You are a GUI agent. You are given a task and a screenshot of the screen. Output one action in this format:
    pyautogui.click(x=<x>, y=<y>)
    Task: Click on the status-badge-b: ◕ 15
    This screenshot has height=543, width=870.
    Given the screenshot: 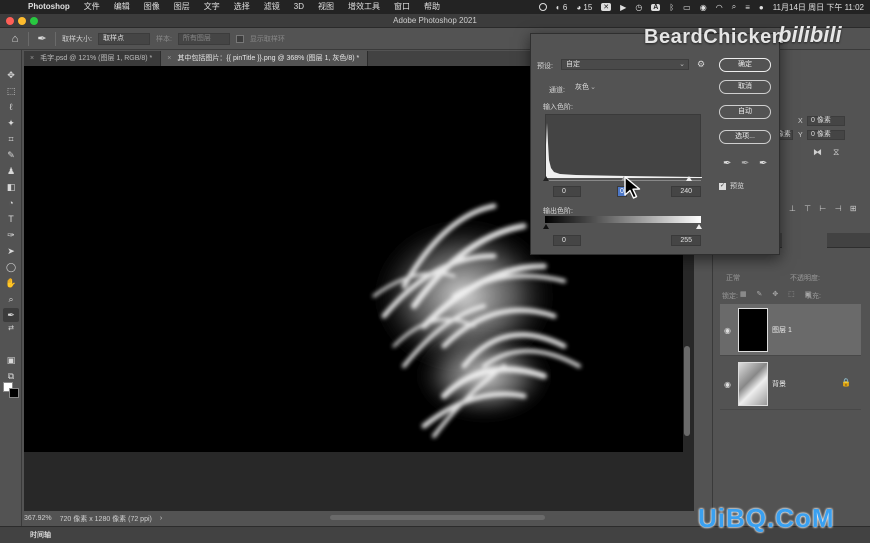 What is the action you would take?
    pyautogui.click(x=584, y=7)
    